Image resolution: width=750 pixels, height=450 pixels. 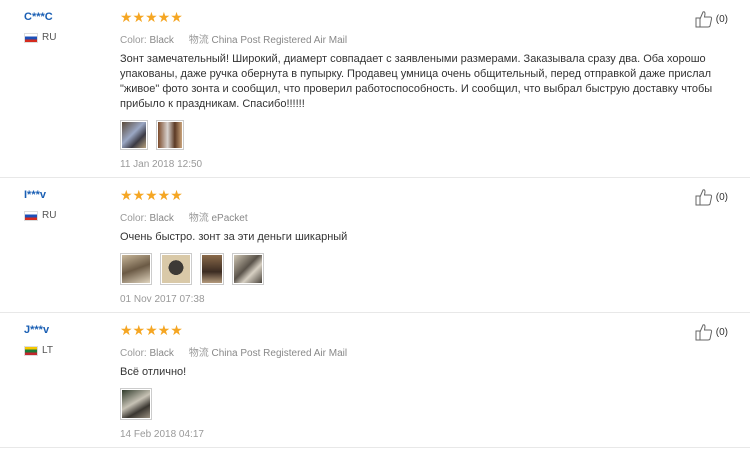 What do you see at coordinates (153, 372) in the screenshot?
I see `review-text: Всё отлично!` at bounding box center [153, 372].